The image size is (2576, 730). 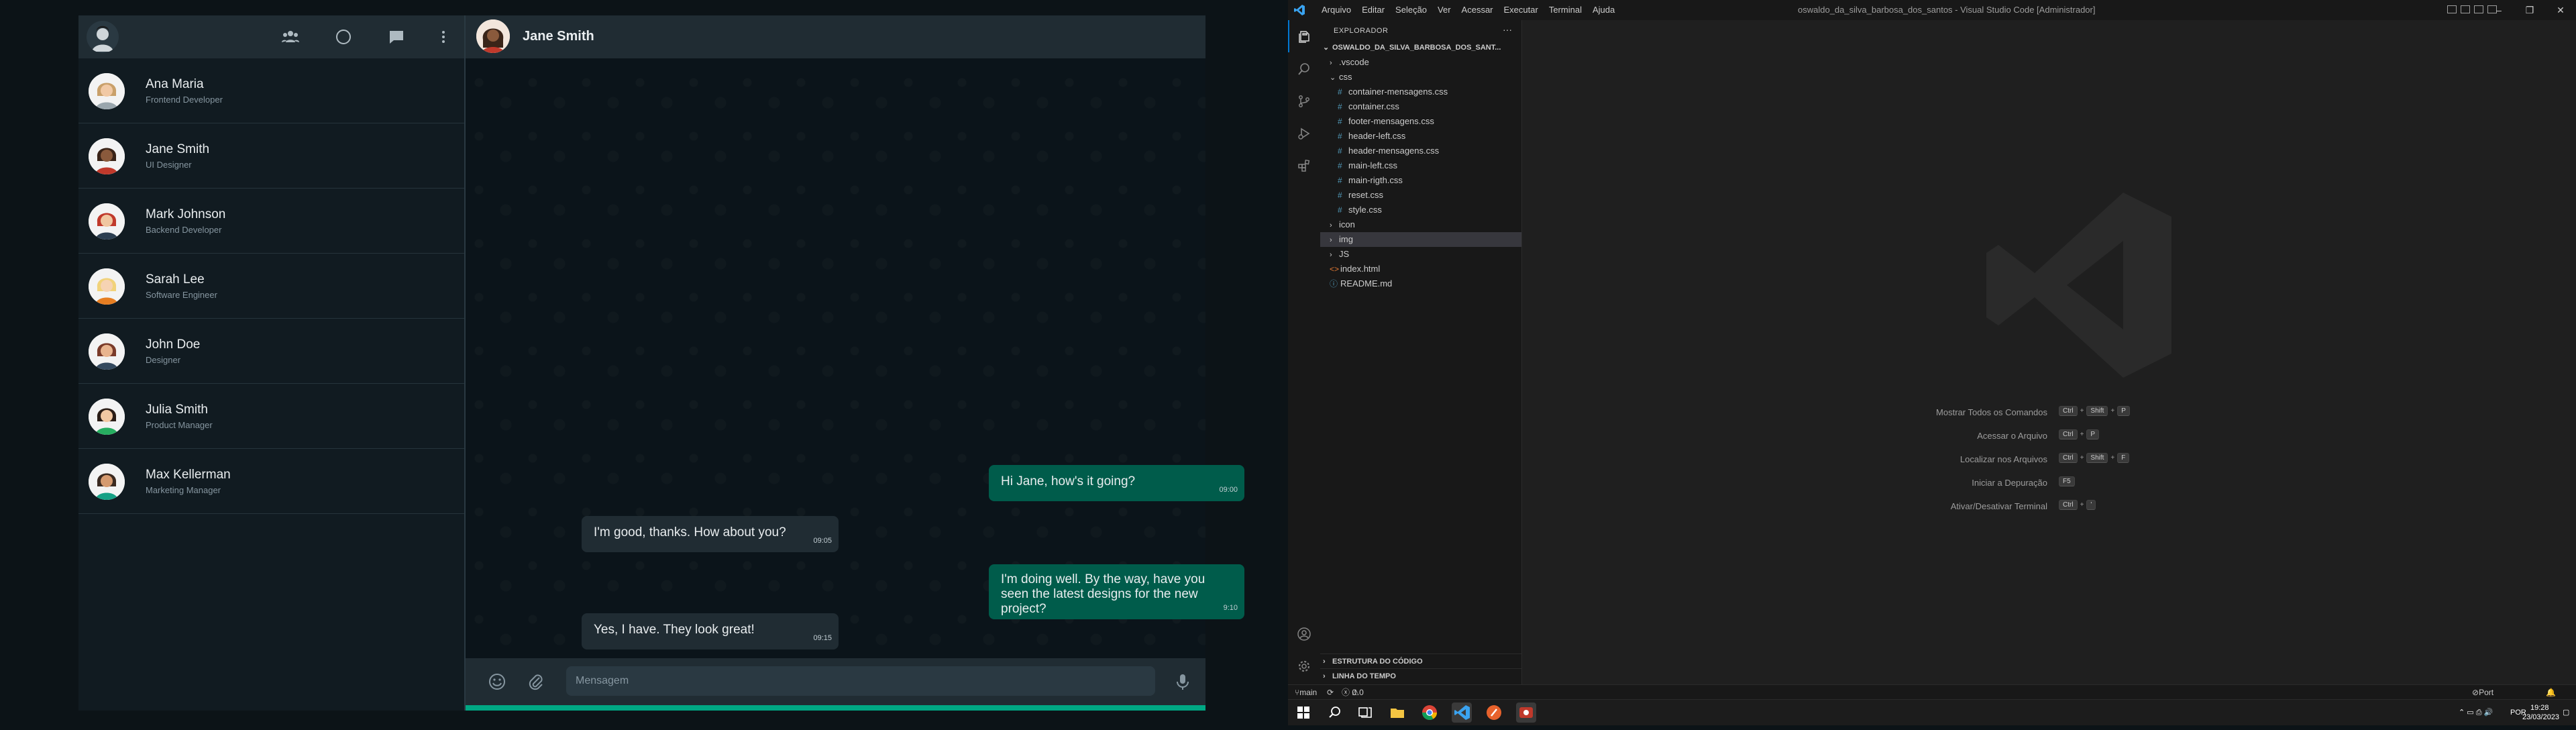 What do you see at coordinates (1521, 10) in the screenshot?
I see `menu-item-5: Executar` at bounding box center [1521, 10].